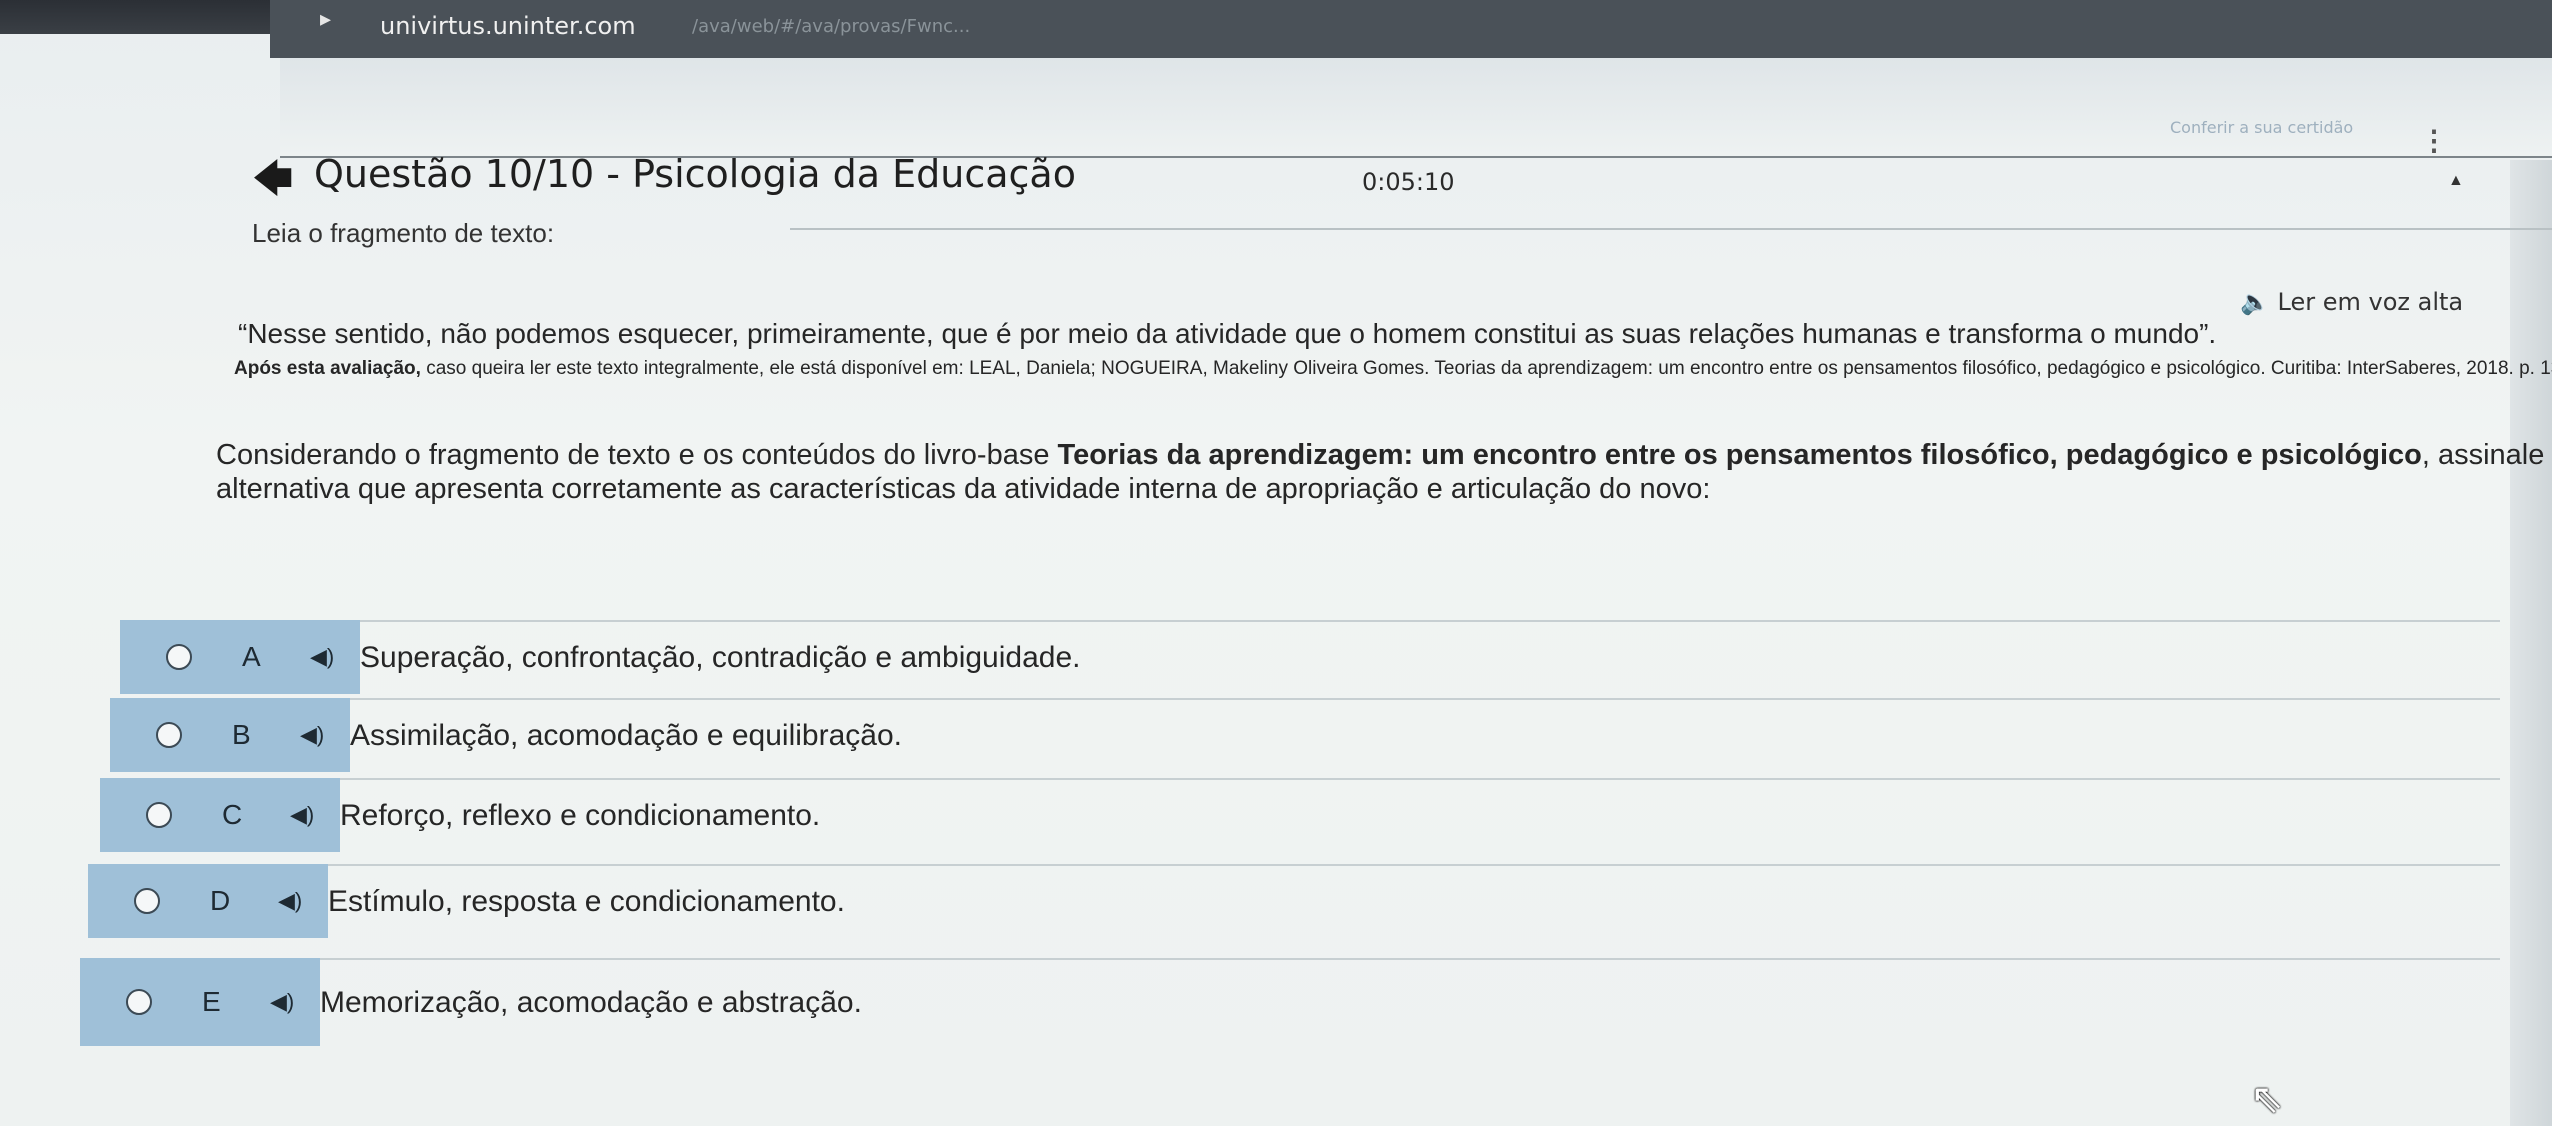 Image resolution: width=2552 pixels, height=1126 pixels. Describe the element at coordinates (1425, 735) in the screenshot. I see `option-text: Assimilação, acomodação e equilibração.` at that location.